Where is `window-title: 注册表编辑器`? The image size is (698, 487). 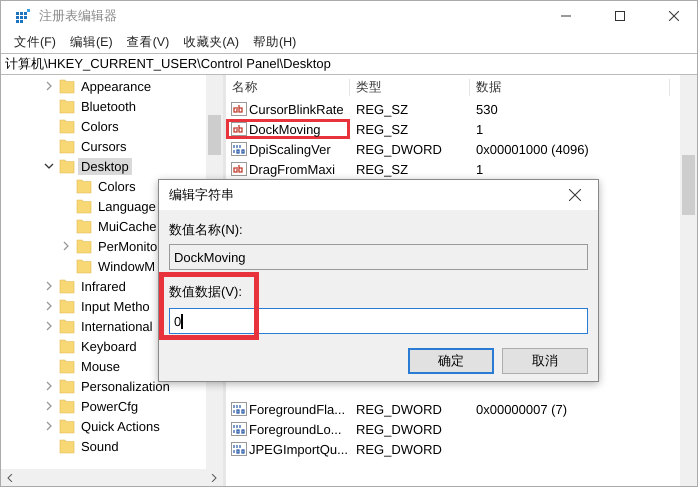 window-title: 注册表编辑器 is located at coordinates (78, 16).